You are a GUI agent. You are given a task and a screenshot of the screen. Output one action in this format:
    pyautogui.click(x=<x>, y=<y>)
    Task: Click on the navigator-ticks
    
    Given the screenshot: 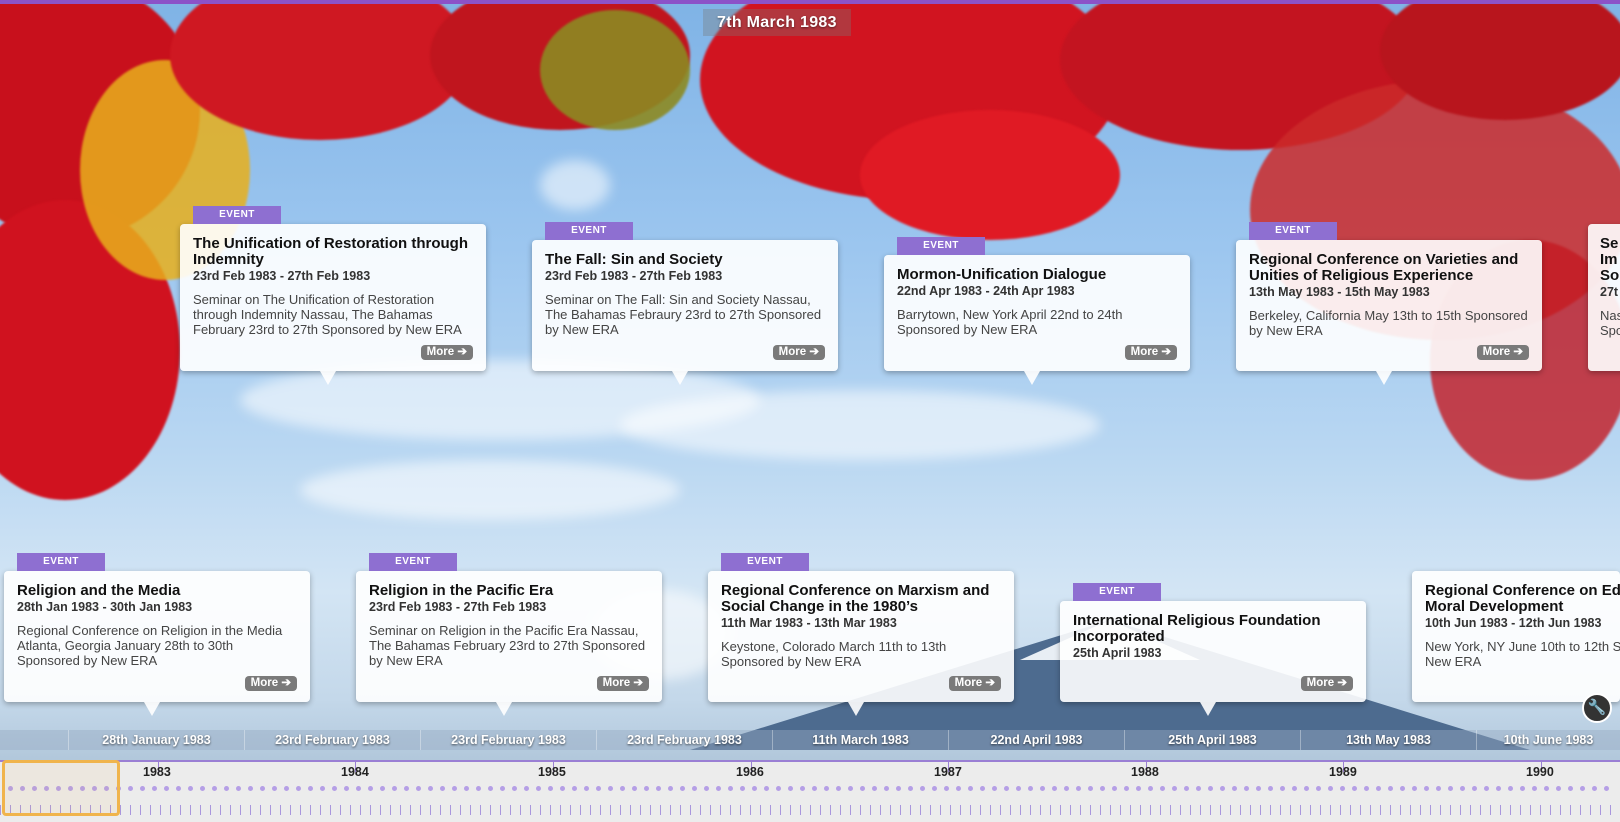 What is the action you would take?
    pyautogui.click(x=810, y=810)
    